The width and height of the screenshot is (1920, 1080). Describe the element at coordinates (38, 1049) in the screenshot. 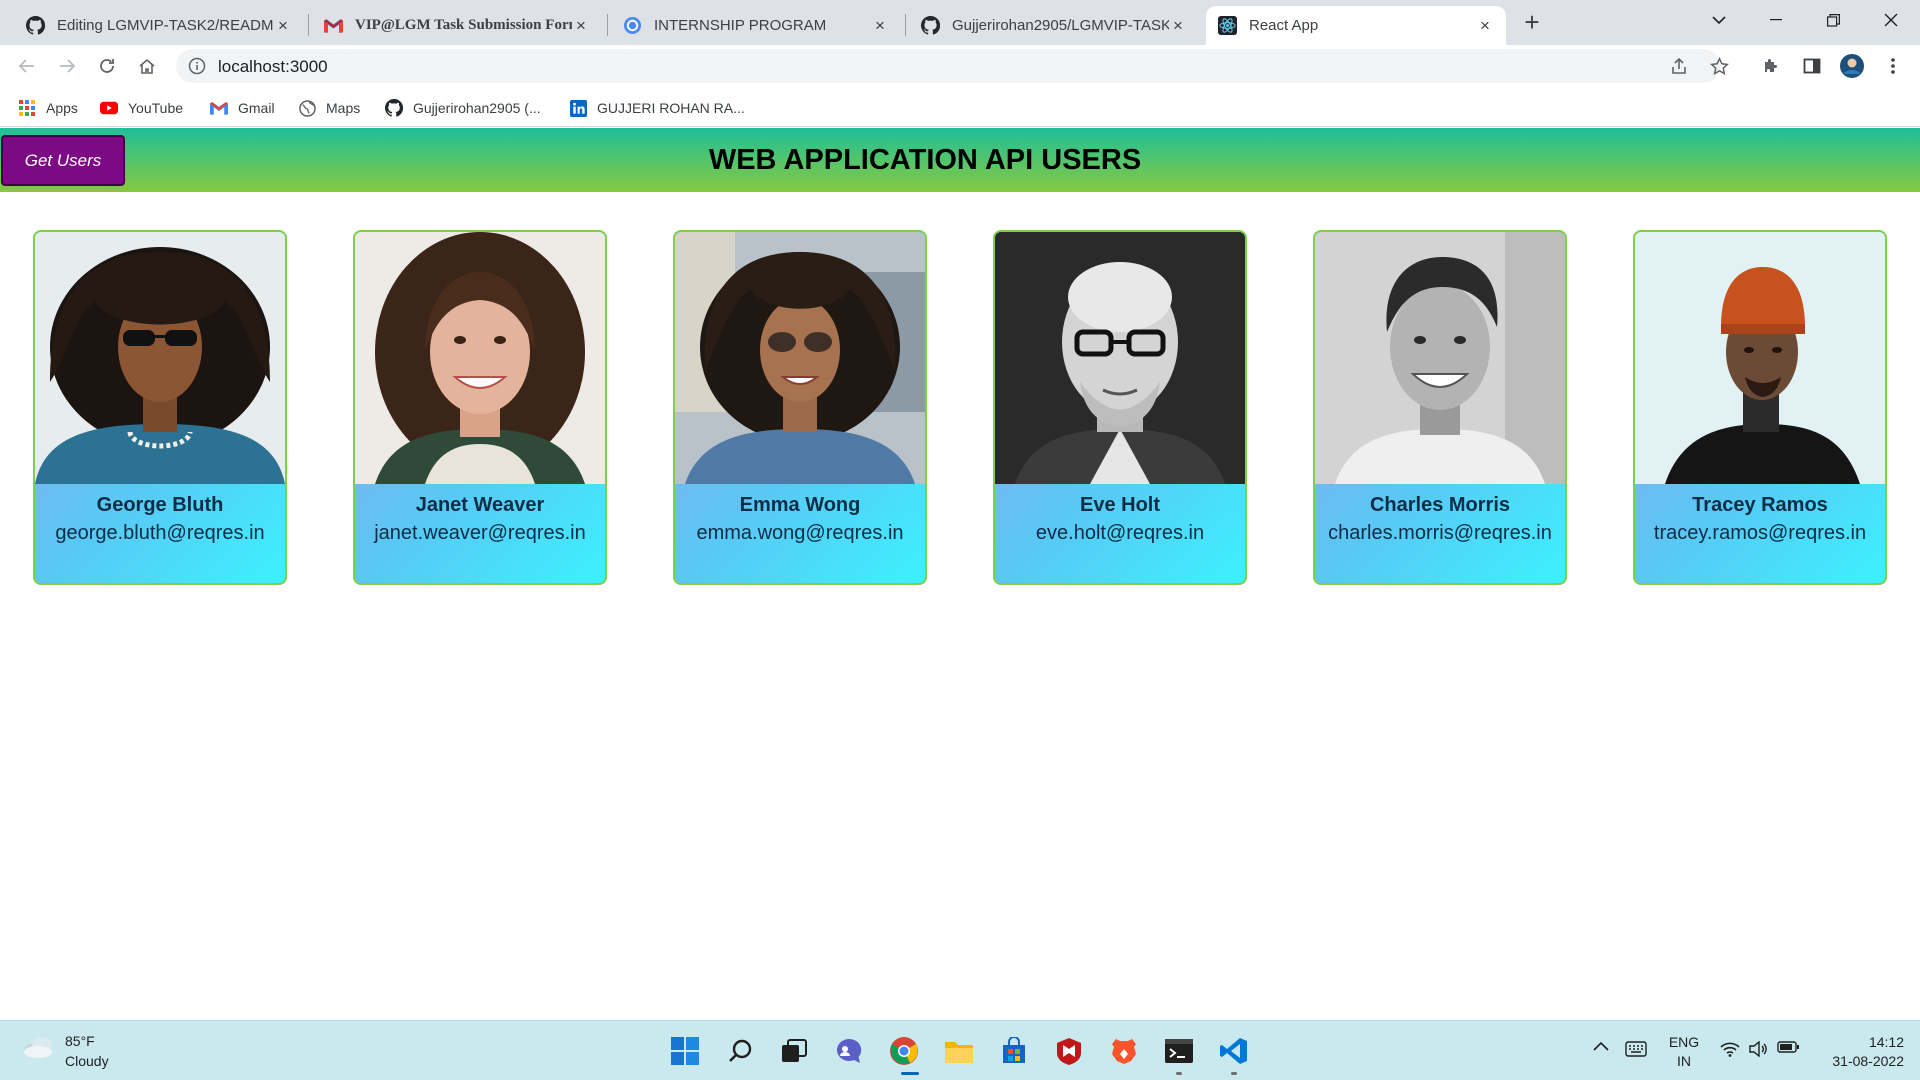

I see `cloud-icon` at that location.